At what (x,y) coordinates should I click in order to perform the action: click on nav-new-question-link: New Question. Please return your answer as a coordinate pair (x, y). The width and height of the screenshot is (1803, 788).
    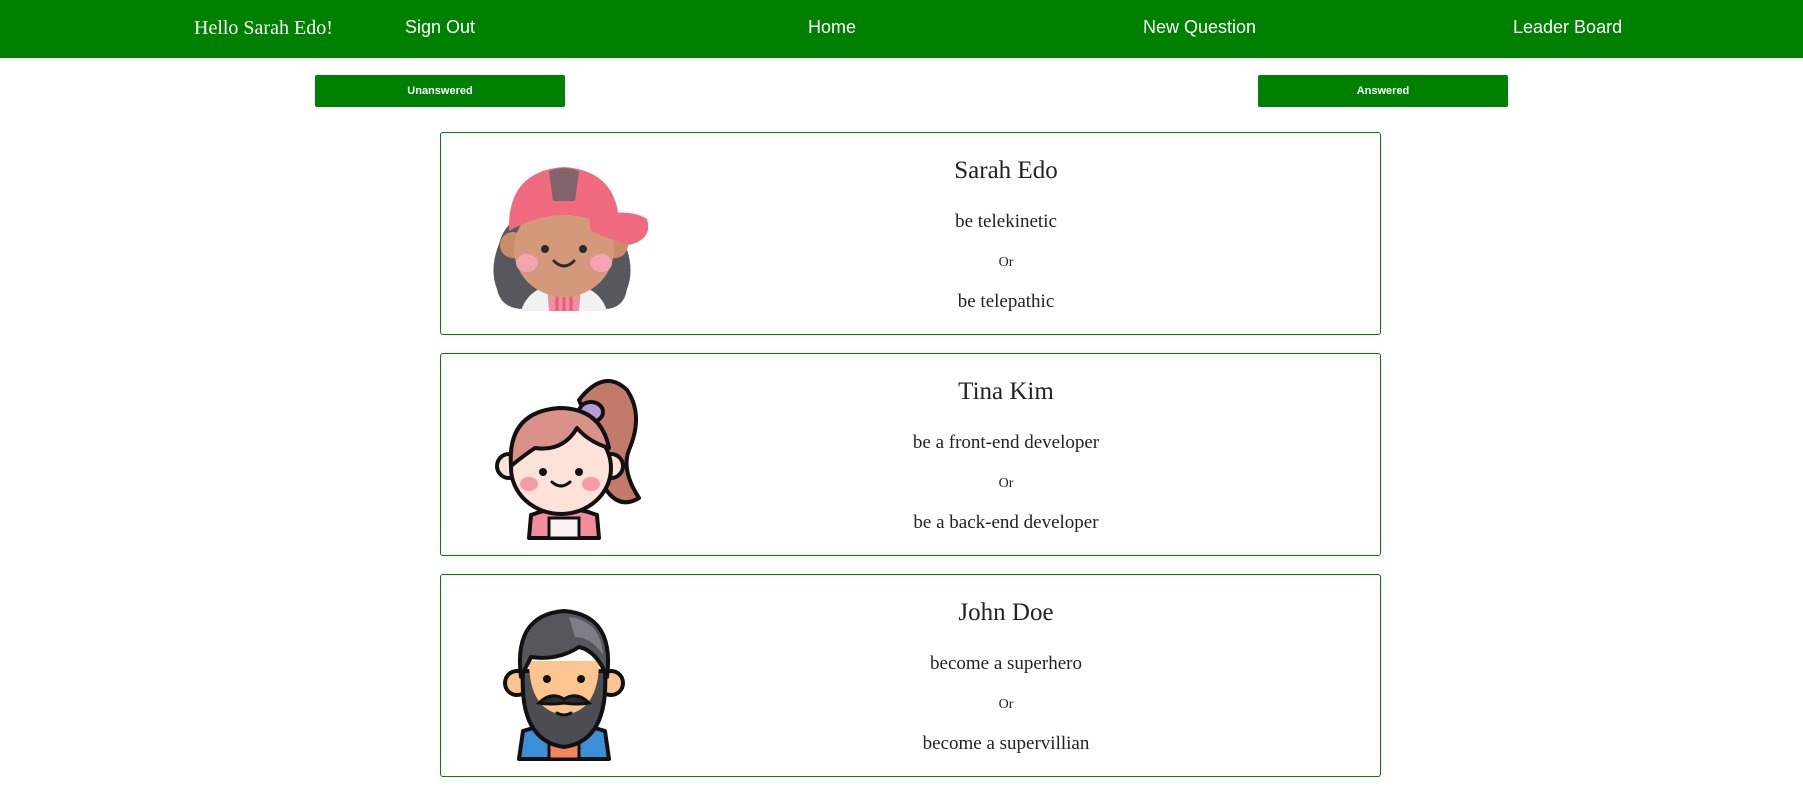
    Looking at the image, I should click on (1199, 27).